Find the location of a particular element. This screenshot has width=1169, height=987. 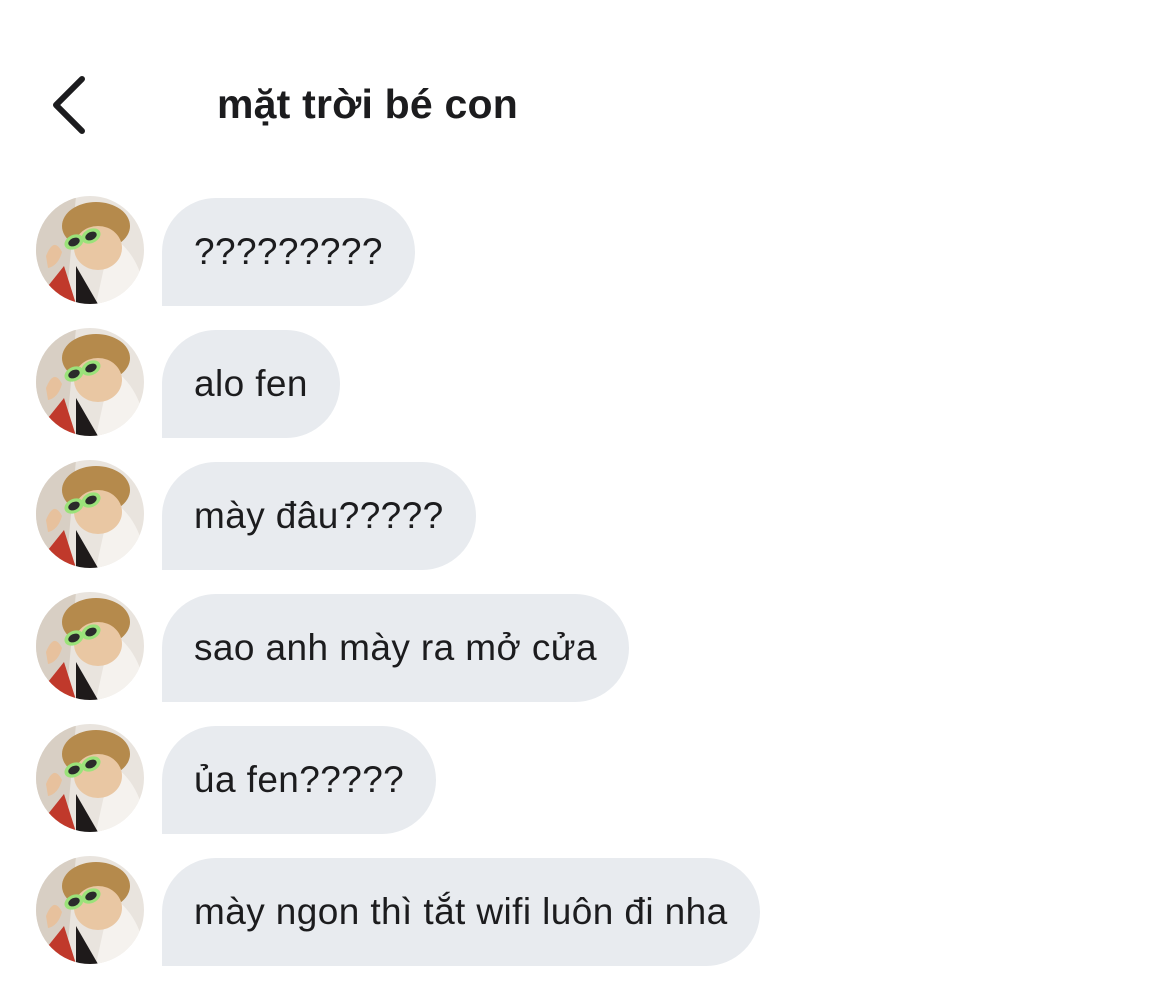

message-bubble: ủa fen????? is located at coordinates (299, 780).